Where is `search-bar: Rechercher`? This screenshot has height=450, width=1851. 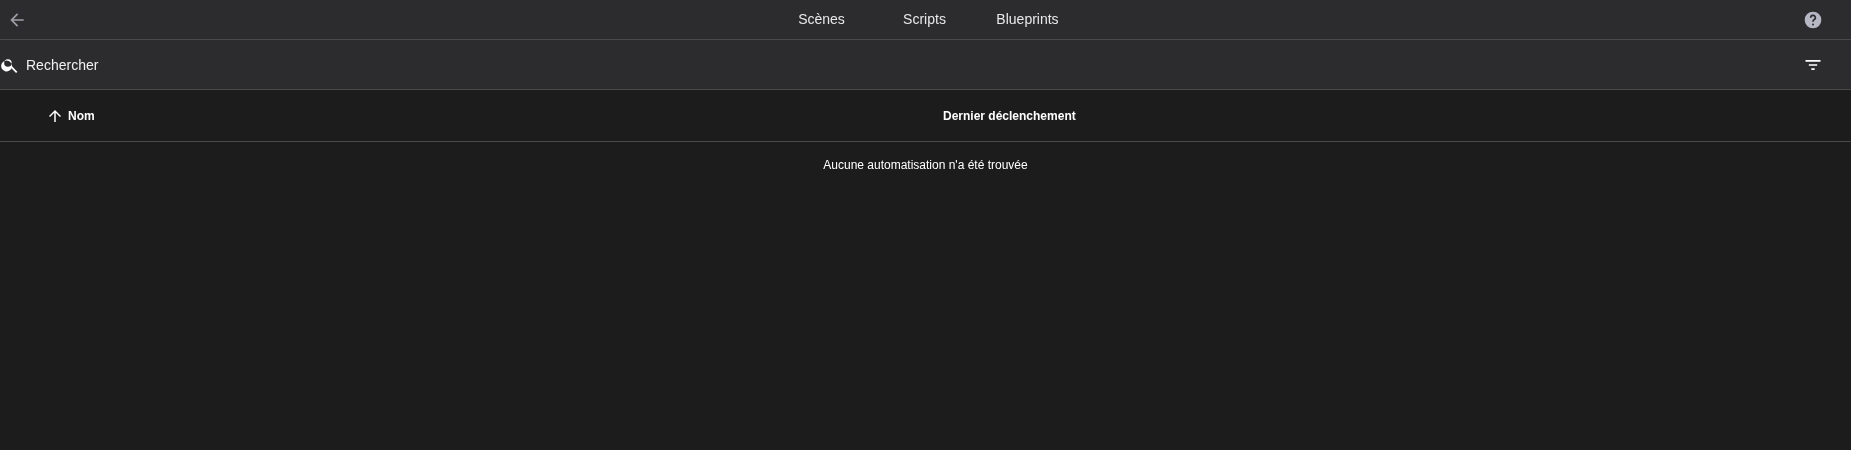
search-bar: Rechercher is located at coordinates (925, 65).